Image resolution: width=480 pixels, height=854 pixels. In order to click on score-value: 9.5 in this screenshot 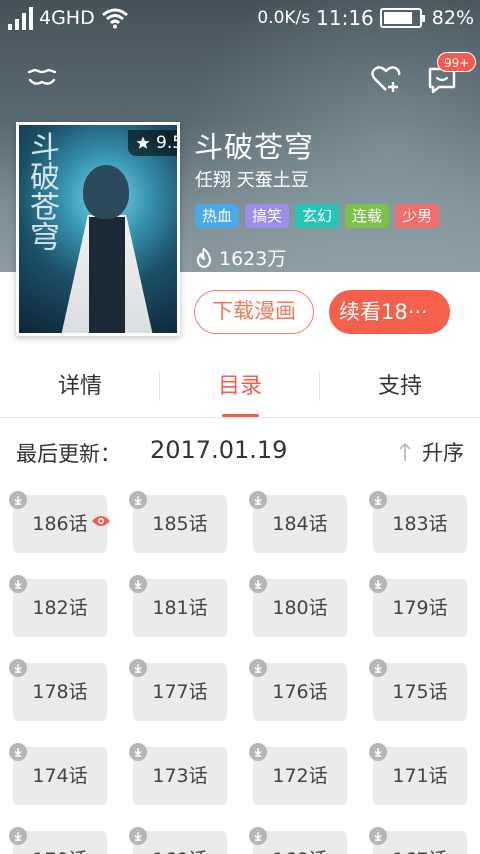, I will do `click(166, 143)`.